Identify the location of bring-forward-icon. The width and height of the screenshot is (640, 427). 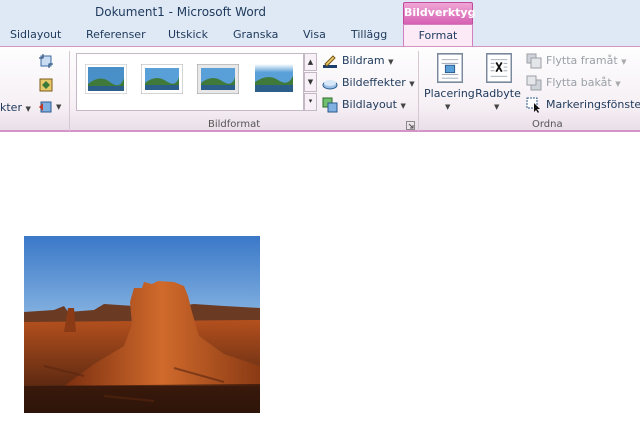
(534, 61).